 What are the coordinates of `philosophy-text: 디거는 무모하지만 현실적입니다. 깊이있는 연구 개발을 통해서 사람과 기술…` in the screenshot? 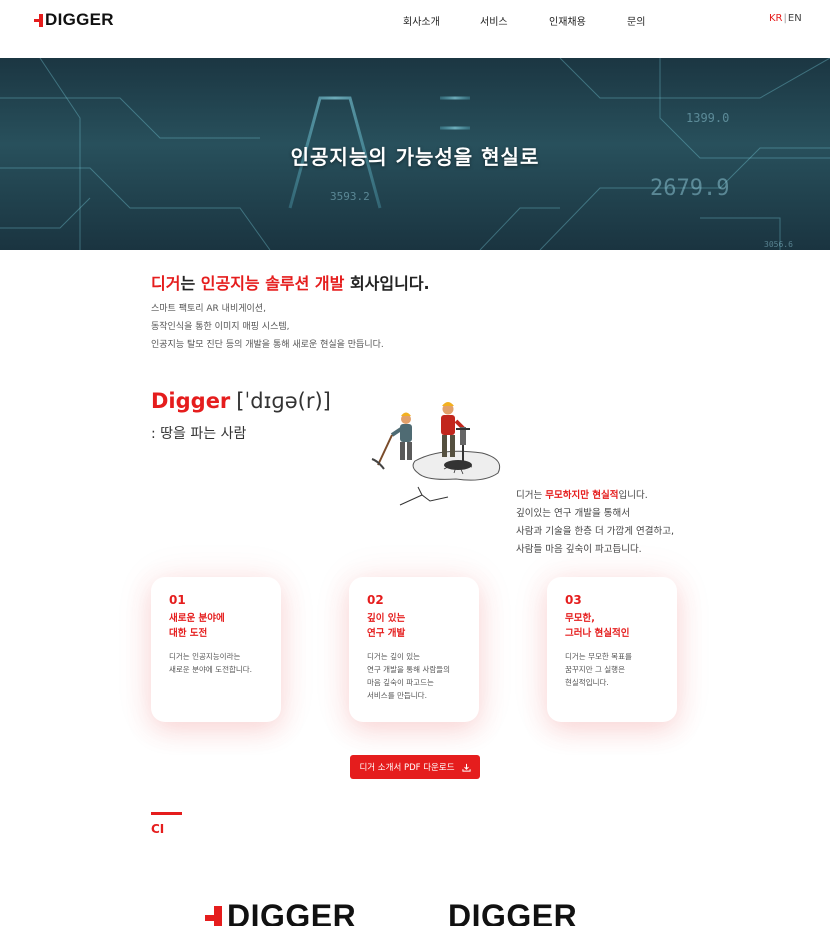 It's located at (595, 523).